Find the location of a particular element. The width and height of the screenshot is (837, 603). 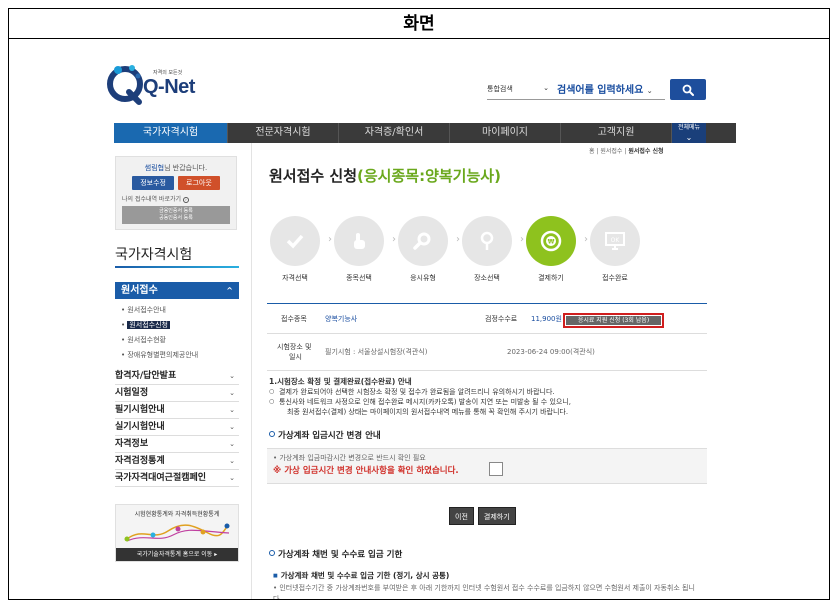

banner-link: 국가기술자격통계 홈으로 이동 ▸ is located at coordinates (177, 554).